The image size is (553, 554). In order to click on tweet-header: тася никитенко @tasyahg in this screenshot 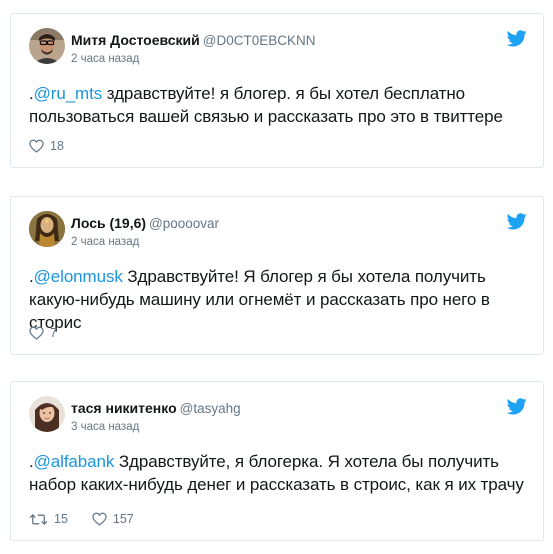, I will do `click(156, 408)`.